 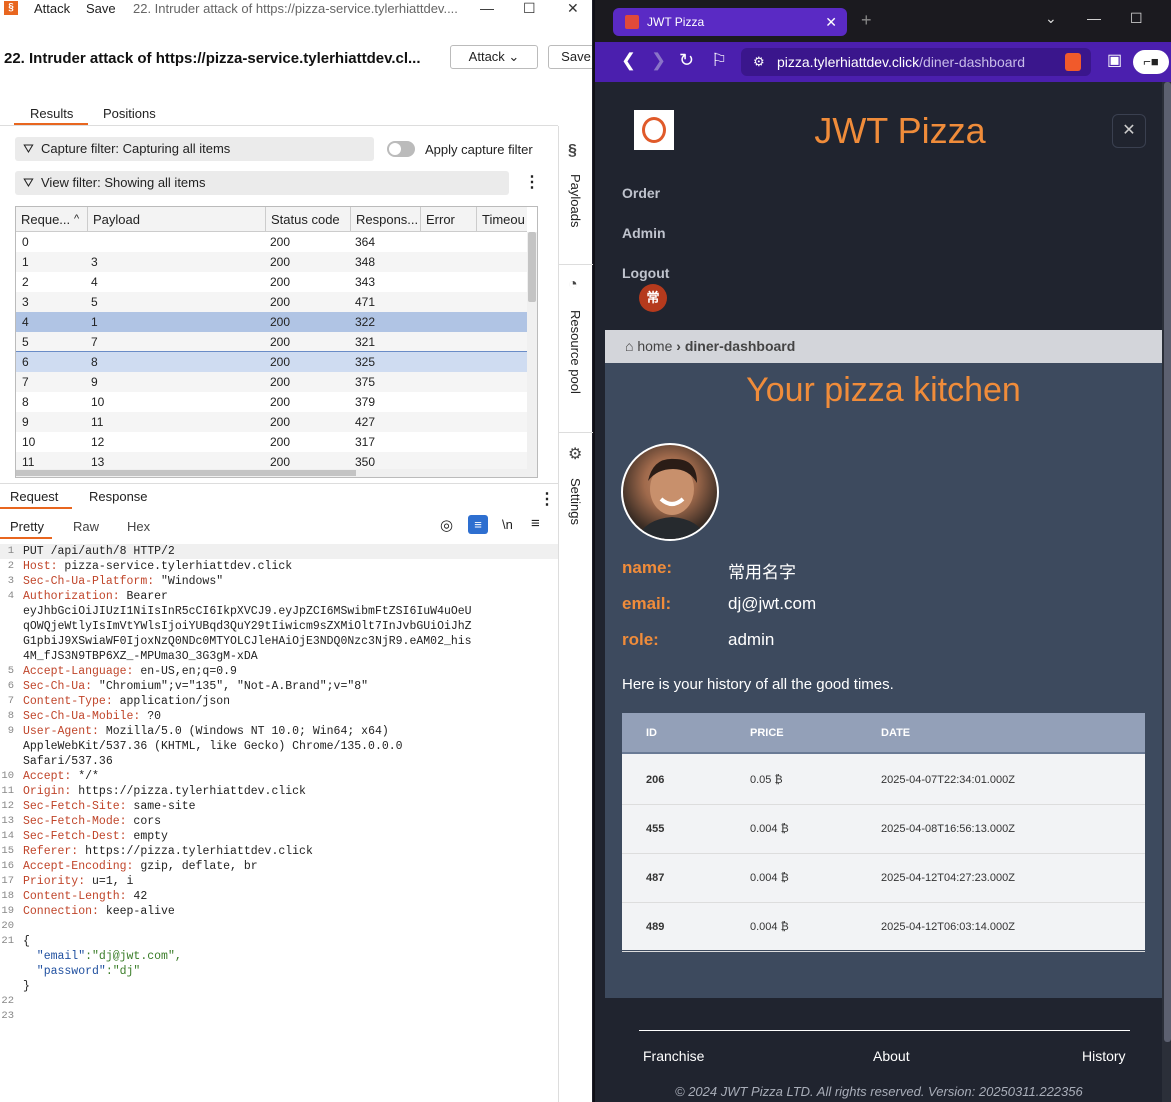 What do you see at coordinates (401, 149) in the screenshot?
I see `apply-capture-filter-toggle` at bounding box center [401, 149].